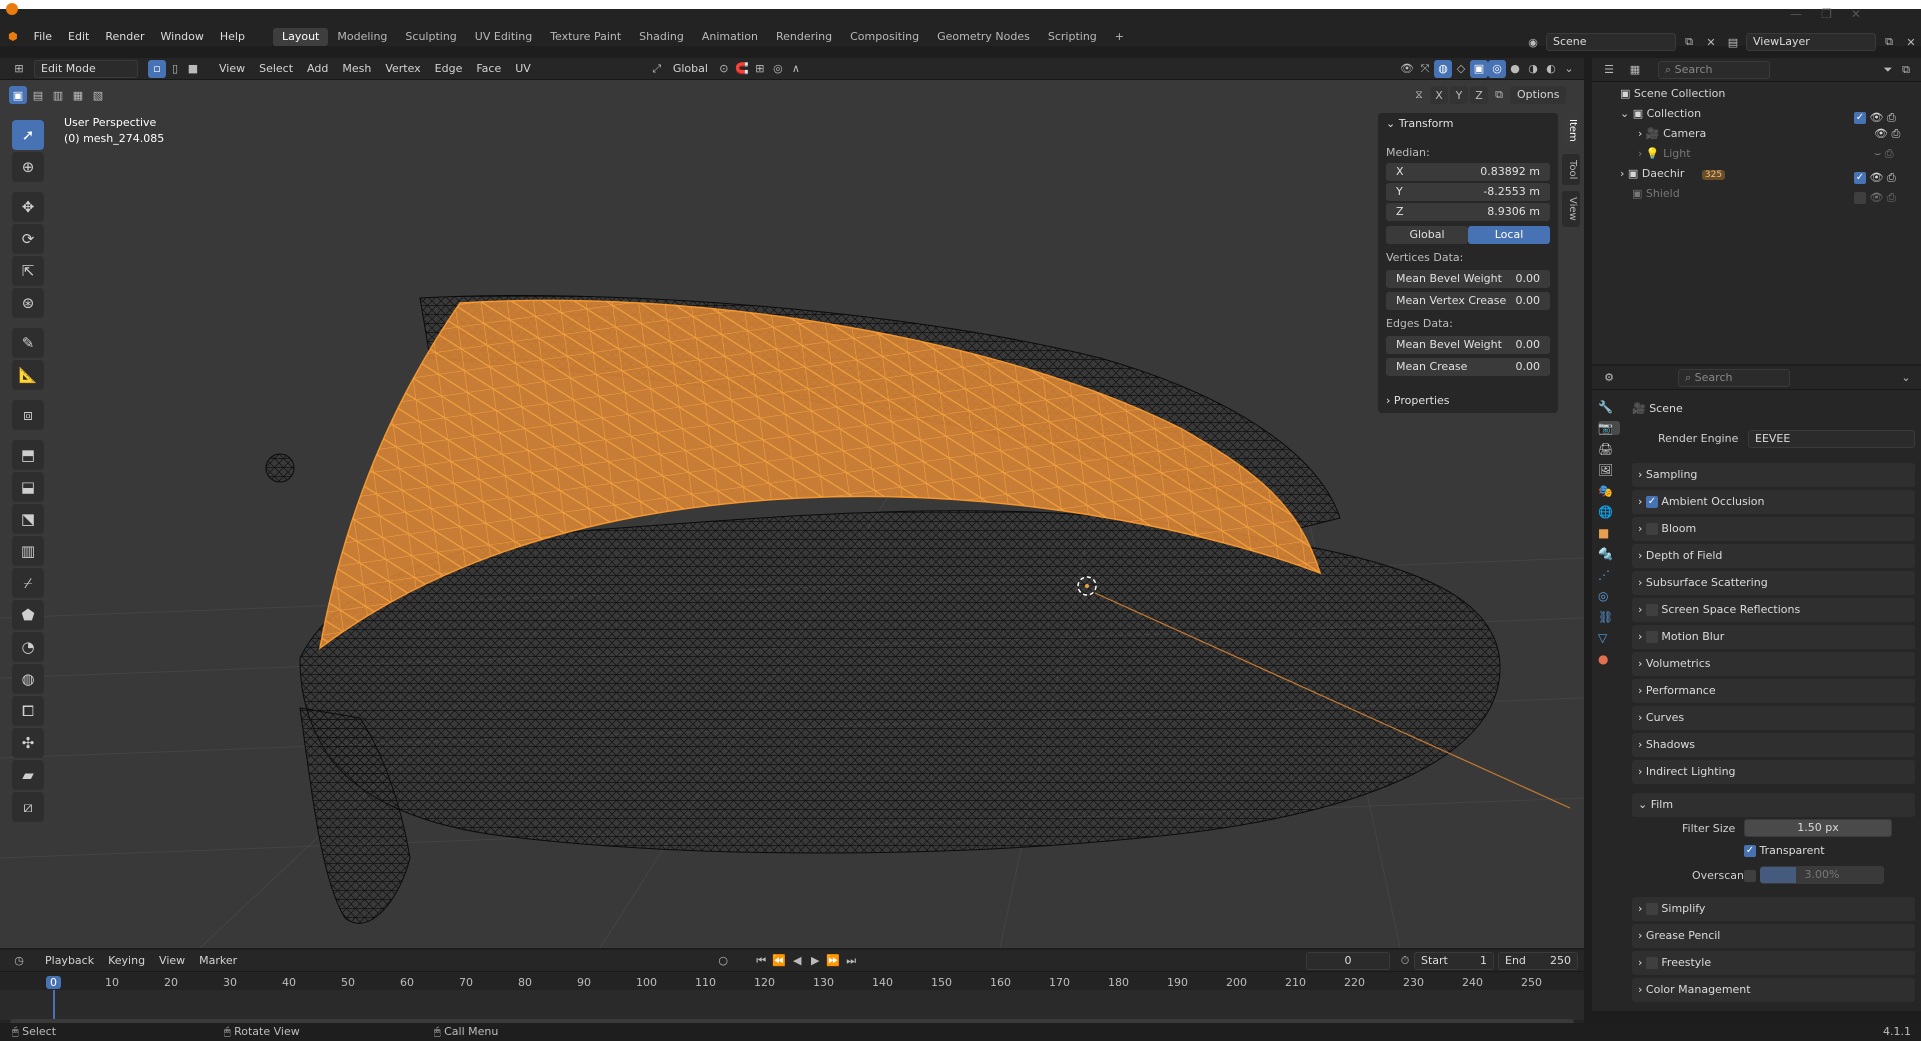 This screenshot has width=1921, height=1041. What do you see at coordinates (28, 415) in the screenshot?
I see `add-cube-tool-icon: ⧈` at bounding box center [28, 415].